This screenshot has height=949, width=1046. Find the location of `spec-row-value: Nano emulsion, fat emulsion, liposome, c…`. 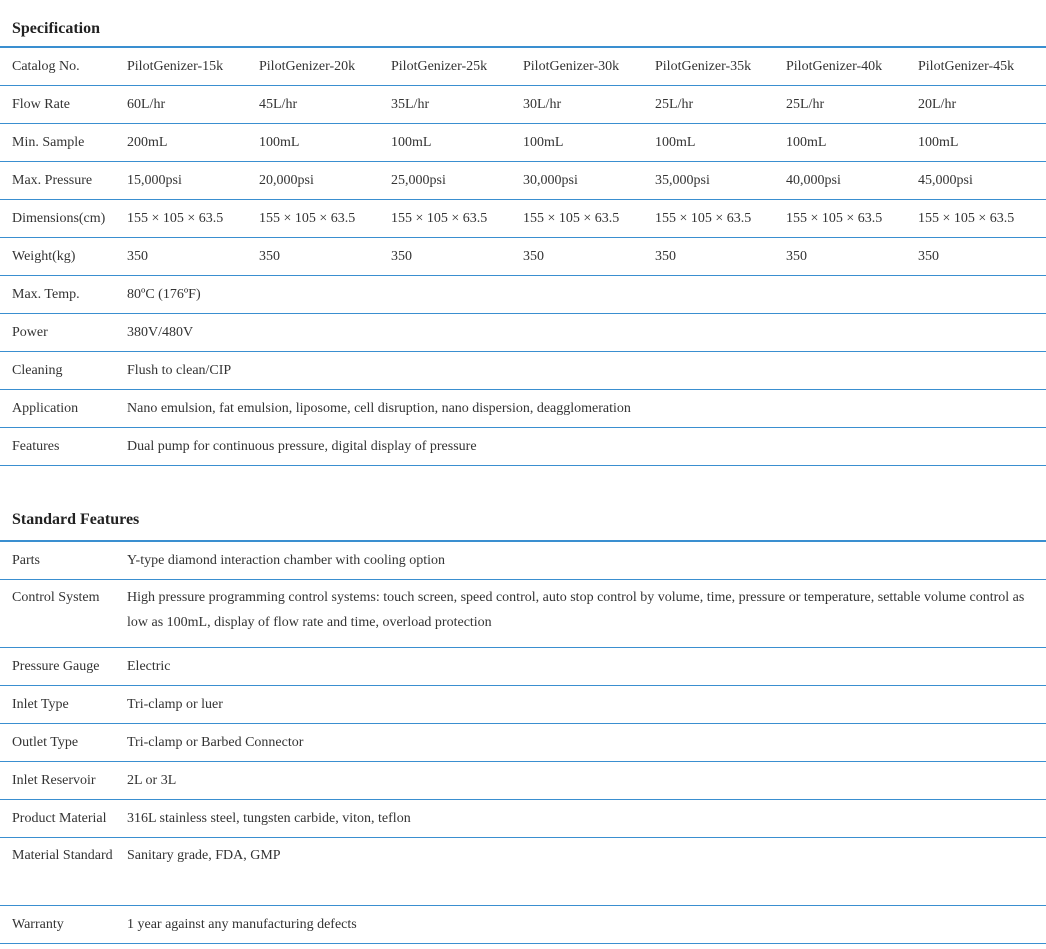

spec-row-value: Nano emulsion, fat emulsion, liposome, c… is located at coordinates (586, 408).